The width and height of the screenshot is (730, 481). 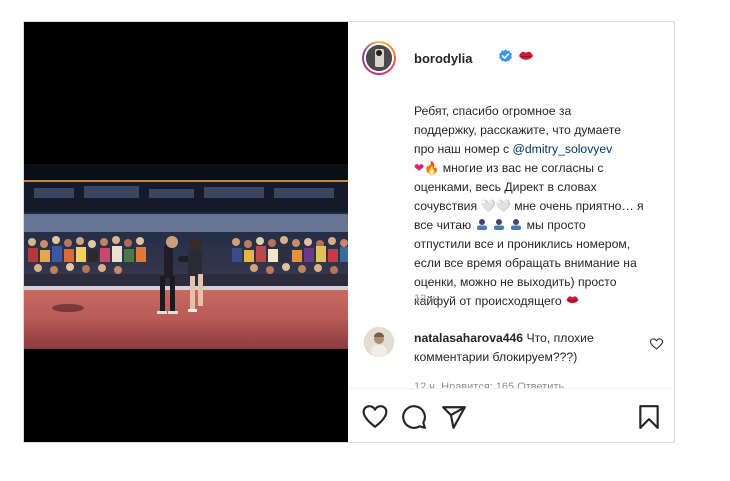 What do you see at coordinates (489, 384) in the screenshot?
I see `comment-meta: 12 ч. Нравится: 165 Ответить` at bounding box center [489, 384].